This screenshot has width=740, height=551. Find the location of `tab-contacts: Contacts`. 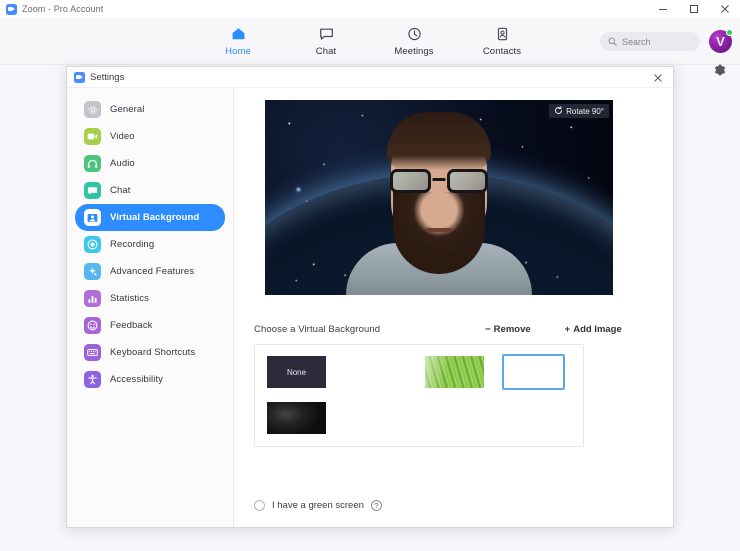

tab-contacts: Contacts is located at coordinates (502, 41).